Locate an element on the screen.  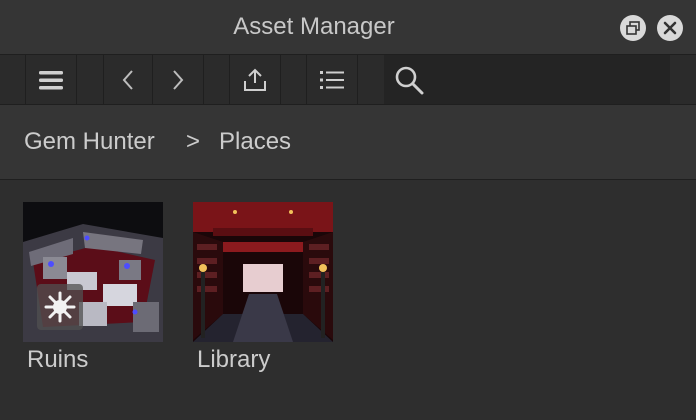
restore-window-icon is located at coordinates (633, 28).